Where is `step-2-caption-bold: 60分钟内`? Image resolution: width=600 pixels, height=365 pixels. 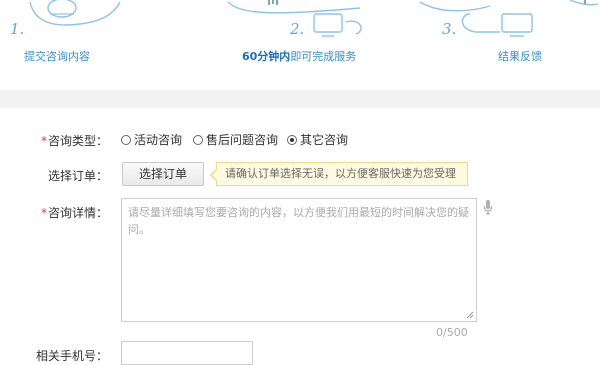
step-2-caption-bold: 60分钟内 is located at coordinates (266, 56).